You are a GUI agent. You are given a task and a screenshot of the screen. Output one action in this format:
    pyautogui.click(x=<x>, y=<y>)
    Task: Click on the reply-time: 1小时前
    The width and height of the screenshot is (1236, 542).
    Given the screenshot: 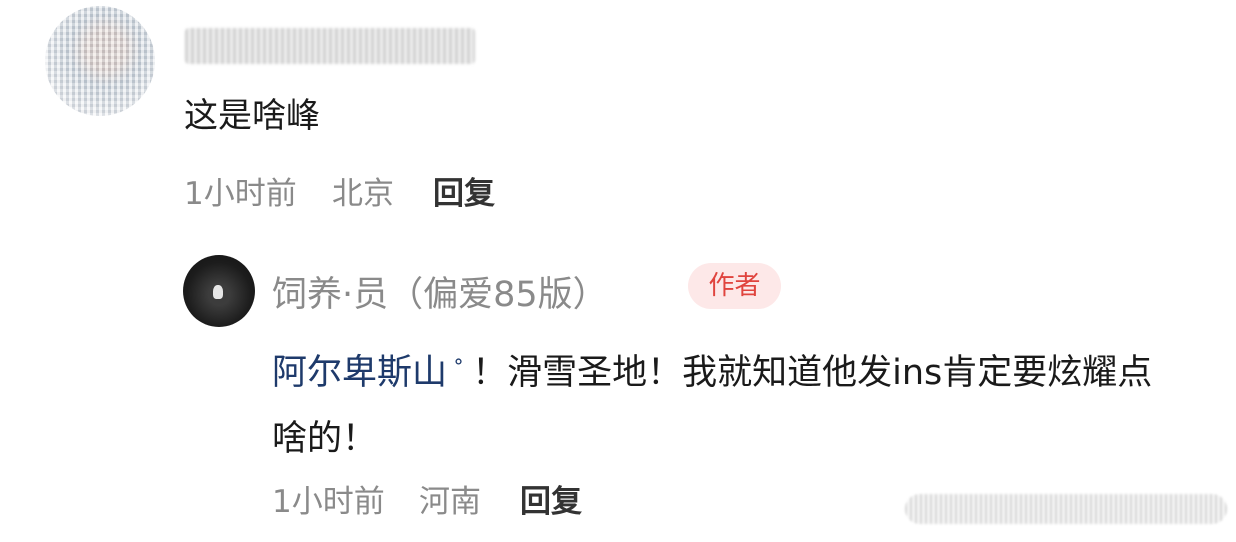 What is the action you would take?
    pyautogui.click(x=328, y=502)
    